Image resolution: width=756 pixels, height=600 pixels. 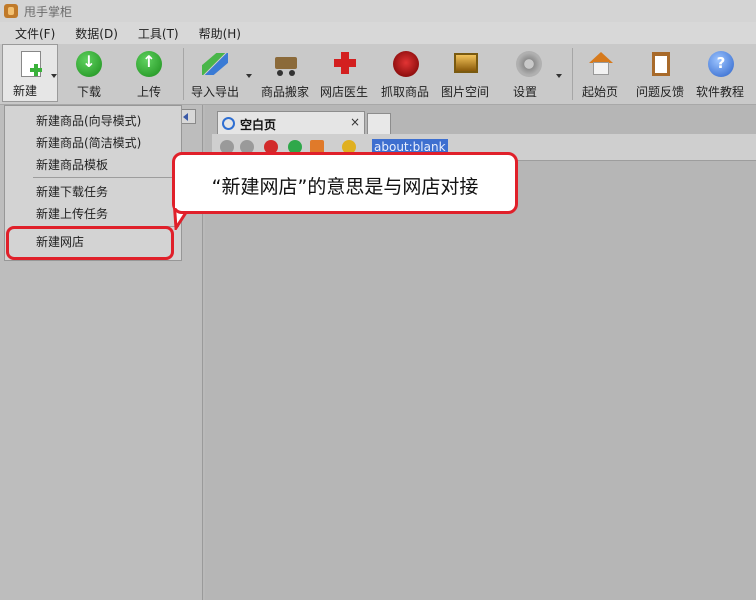 I want to click on download-label: 下载, so click(x=89, y=92).